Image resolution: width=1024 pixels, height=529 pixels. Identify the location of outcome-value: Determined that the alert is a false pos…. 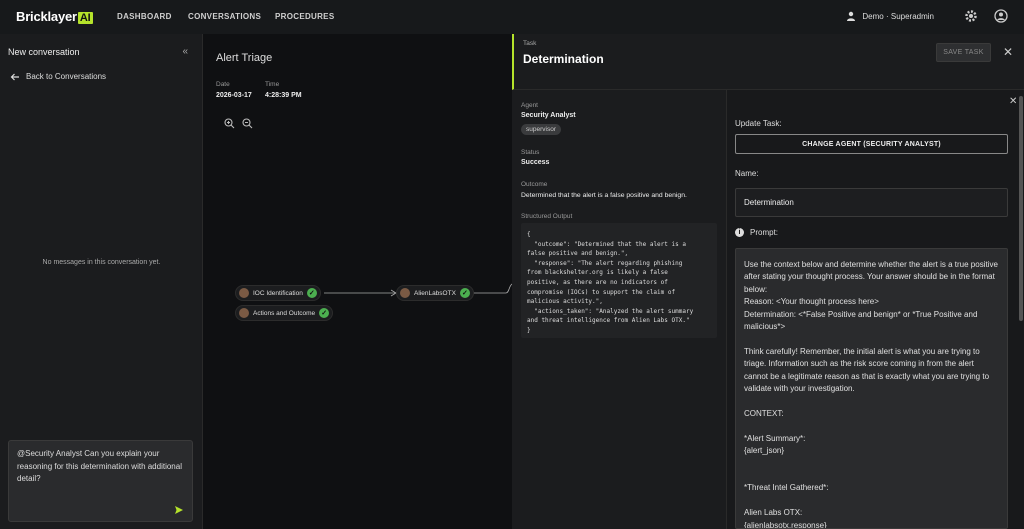
(604, 195).